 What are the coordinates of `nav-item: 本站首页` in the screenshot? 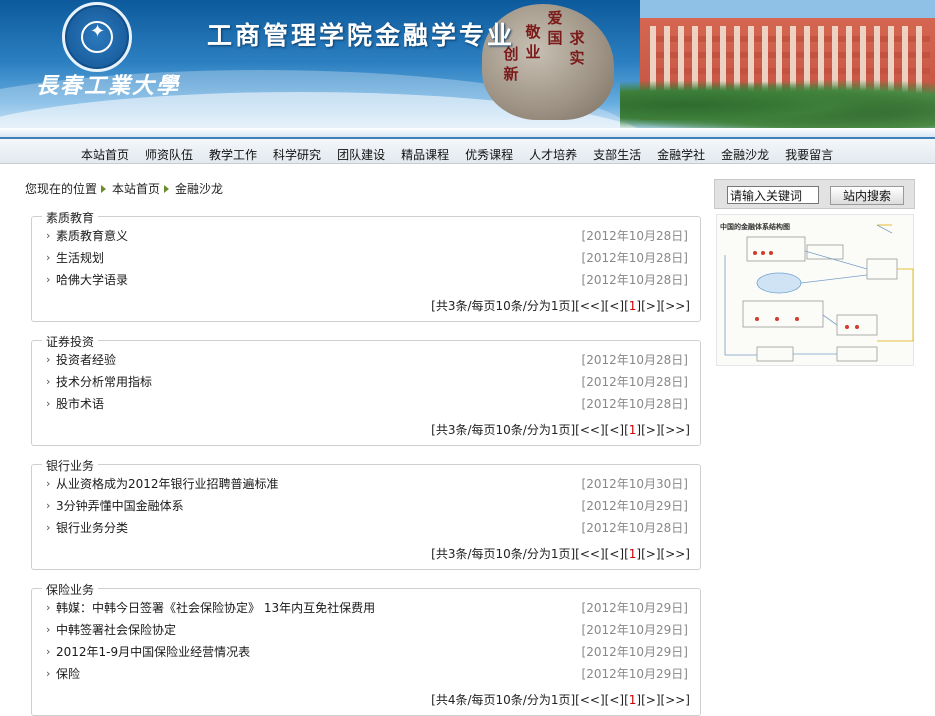 It's located at (105, 154).